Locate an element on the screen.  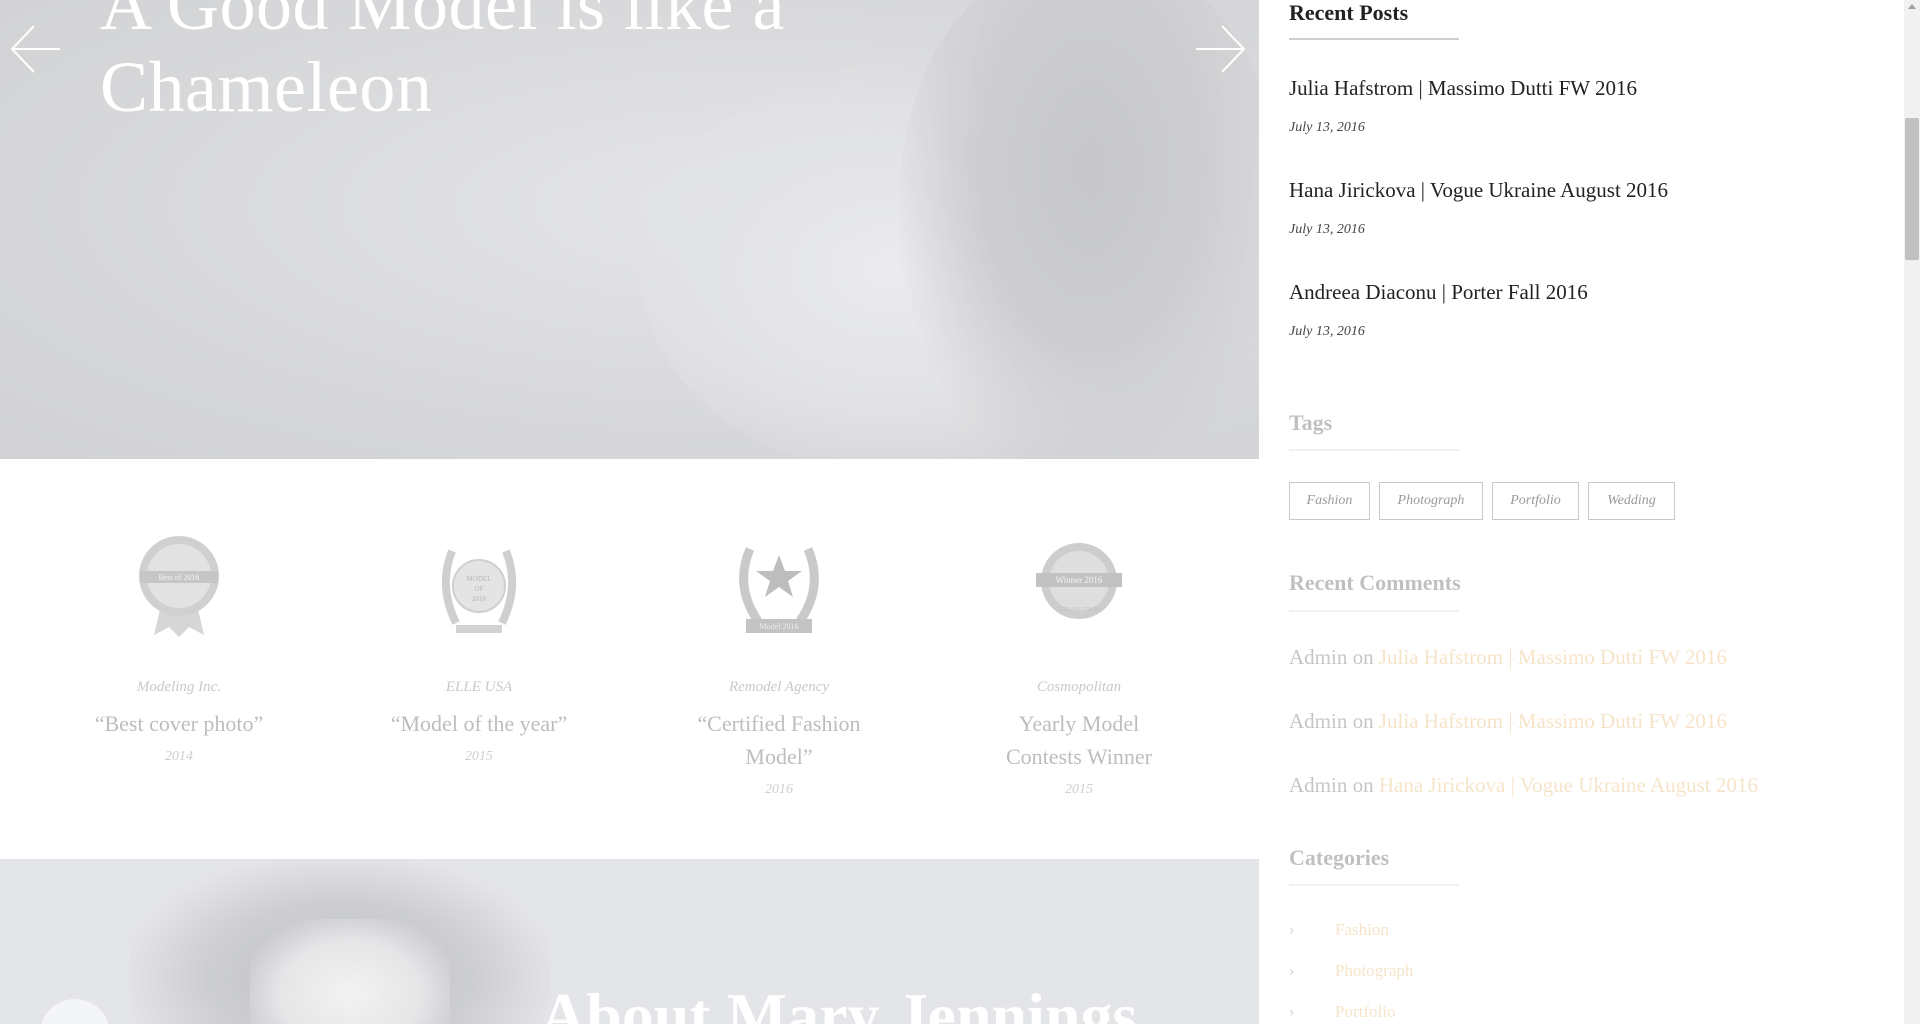
award-organization: Remodel Agency is located at coordinates (779, 687).